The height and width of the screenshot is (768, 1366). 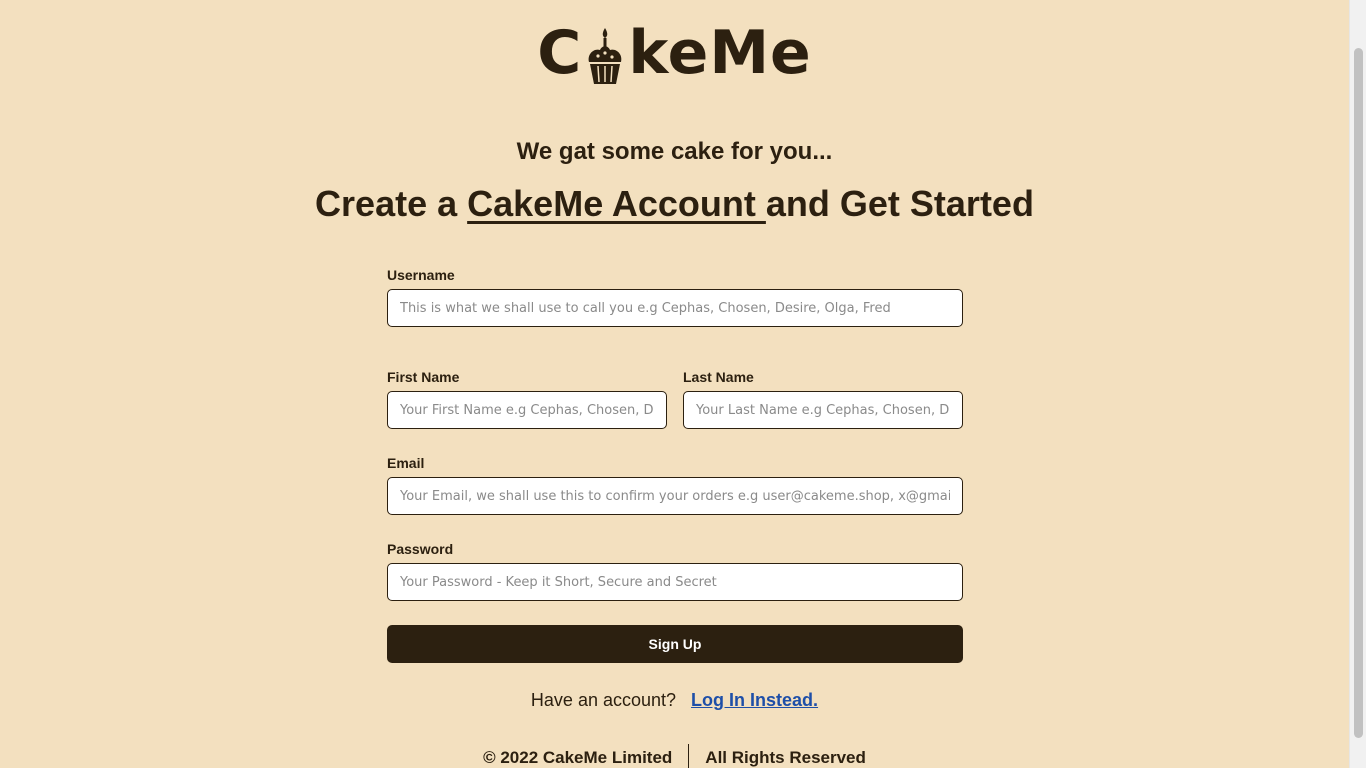 I want to click on vertical-scrollbar, so click(x=1357, y=384).